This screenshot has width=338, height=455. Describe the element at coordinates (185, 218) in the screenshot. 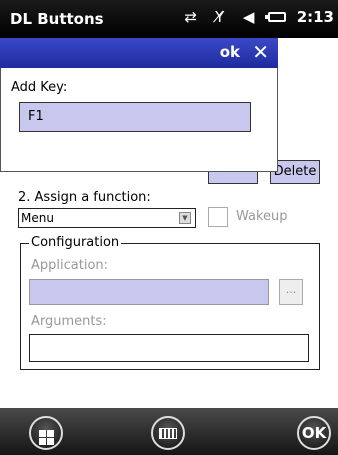

I see `chevron-down-icon: ▼` at that location.